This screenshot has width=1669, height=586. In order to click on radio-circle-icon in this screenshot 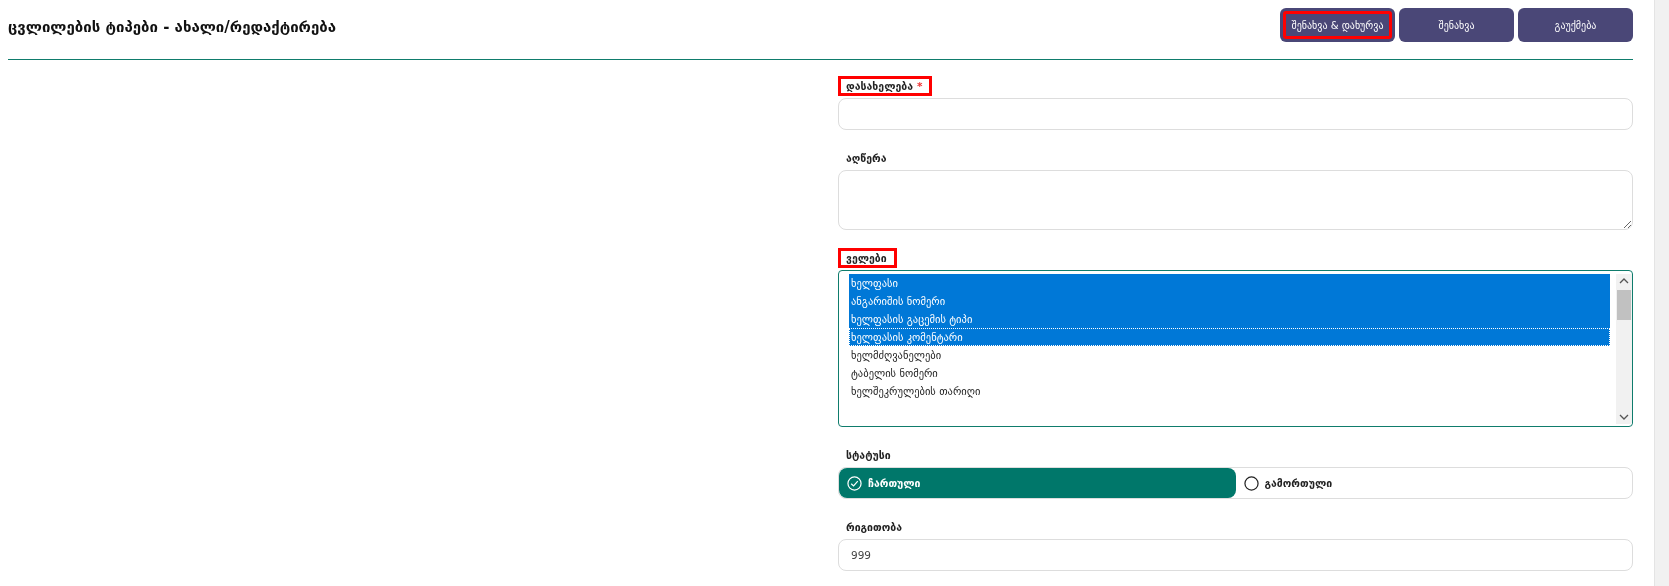, I will do `click(1251, 483)`.